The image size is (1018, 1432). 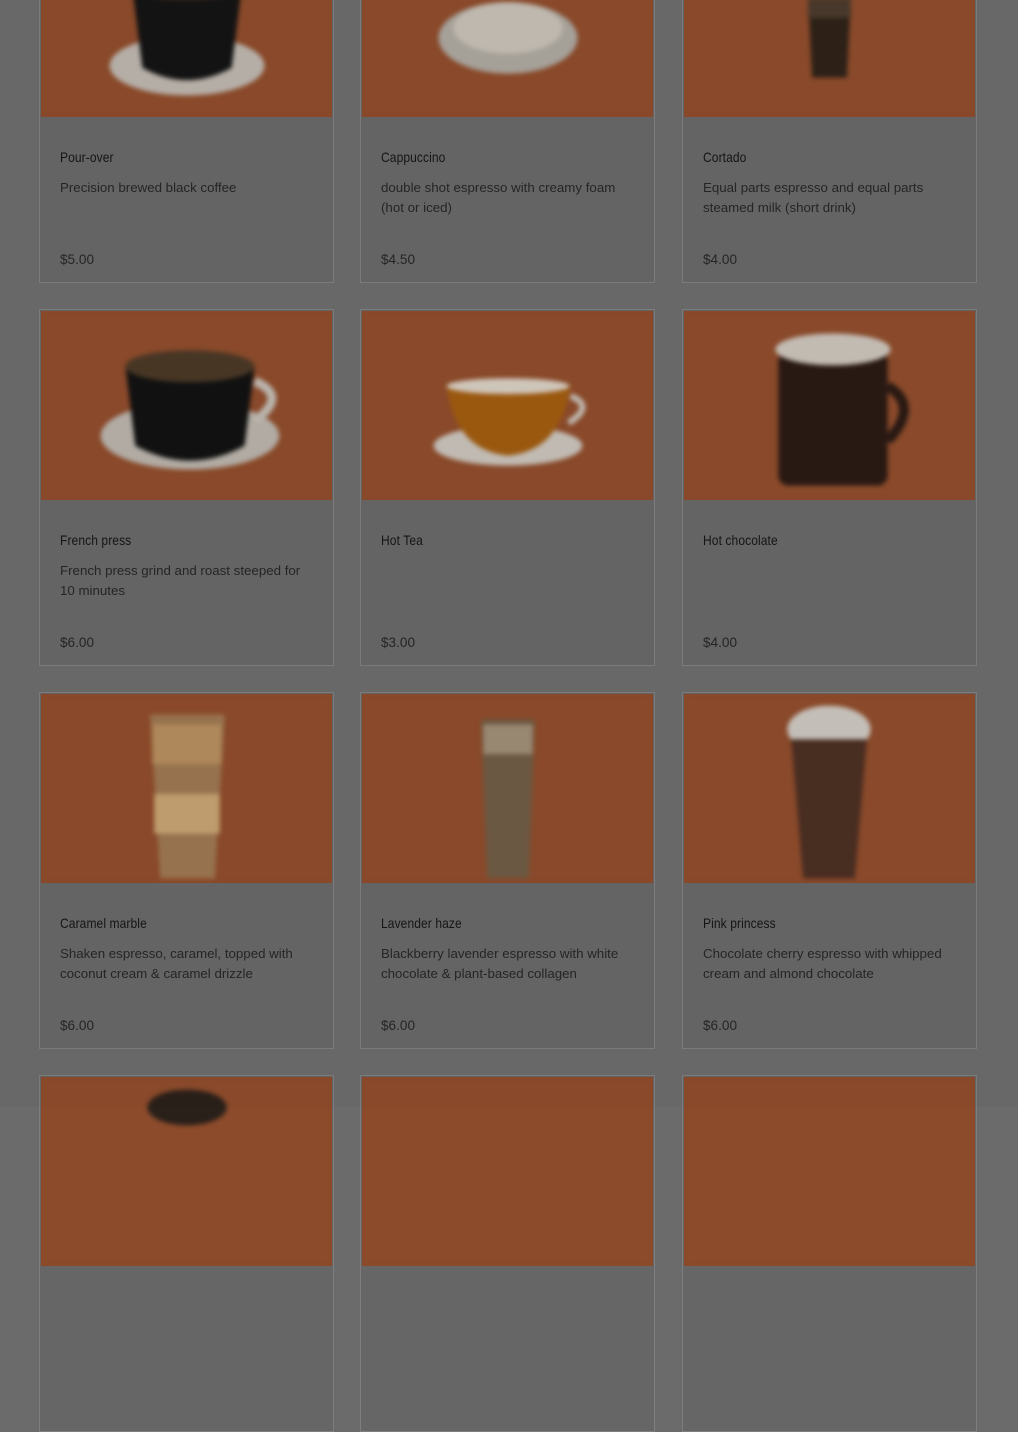 I want to click on cortado-glass-icon, so click(x=829, y=58).